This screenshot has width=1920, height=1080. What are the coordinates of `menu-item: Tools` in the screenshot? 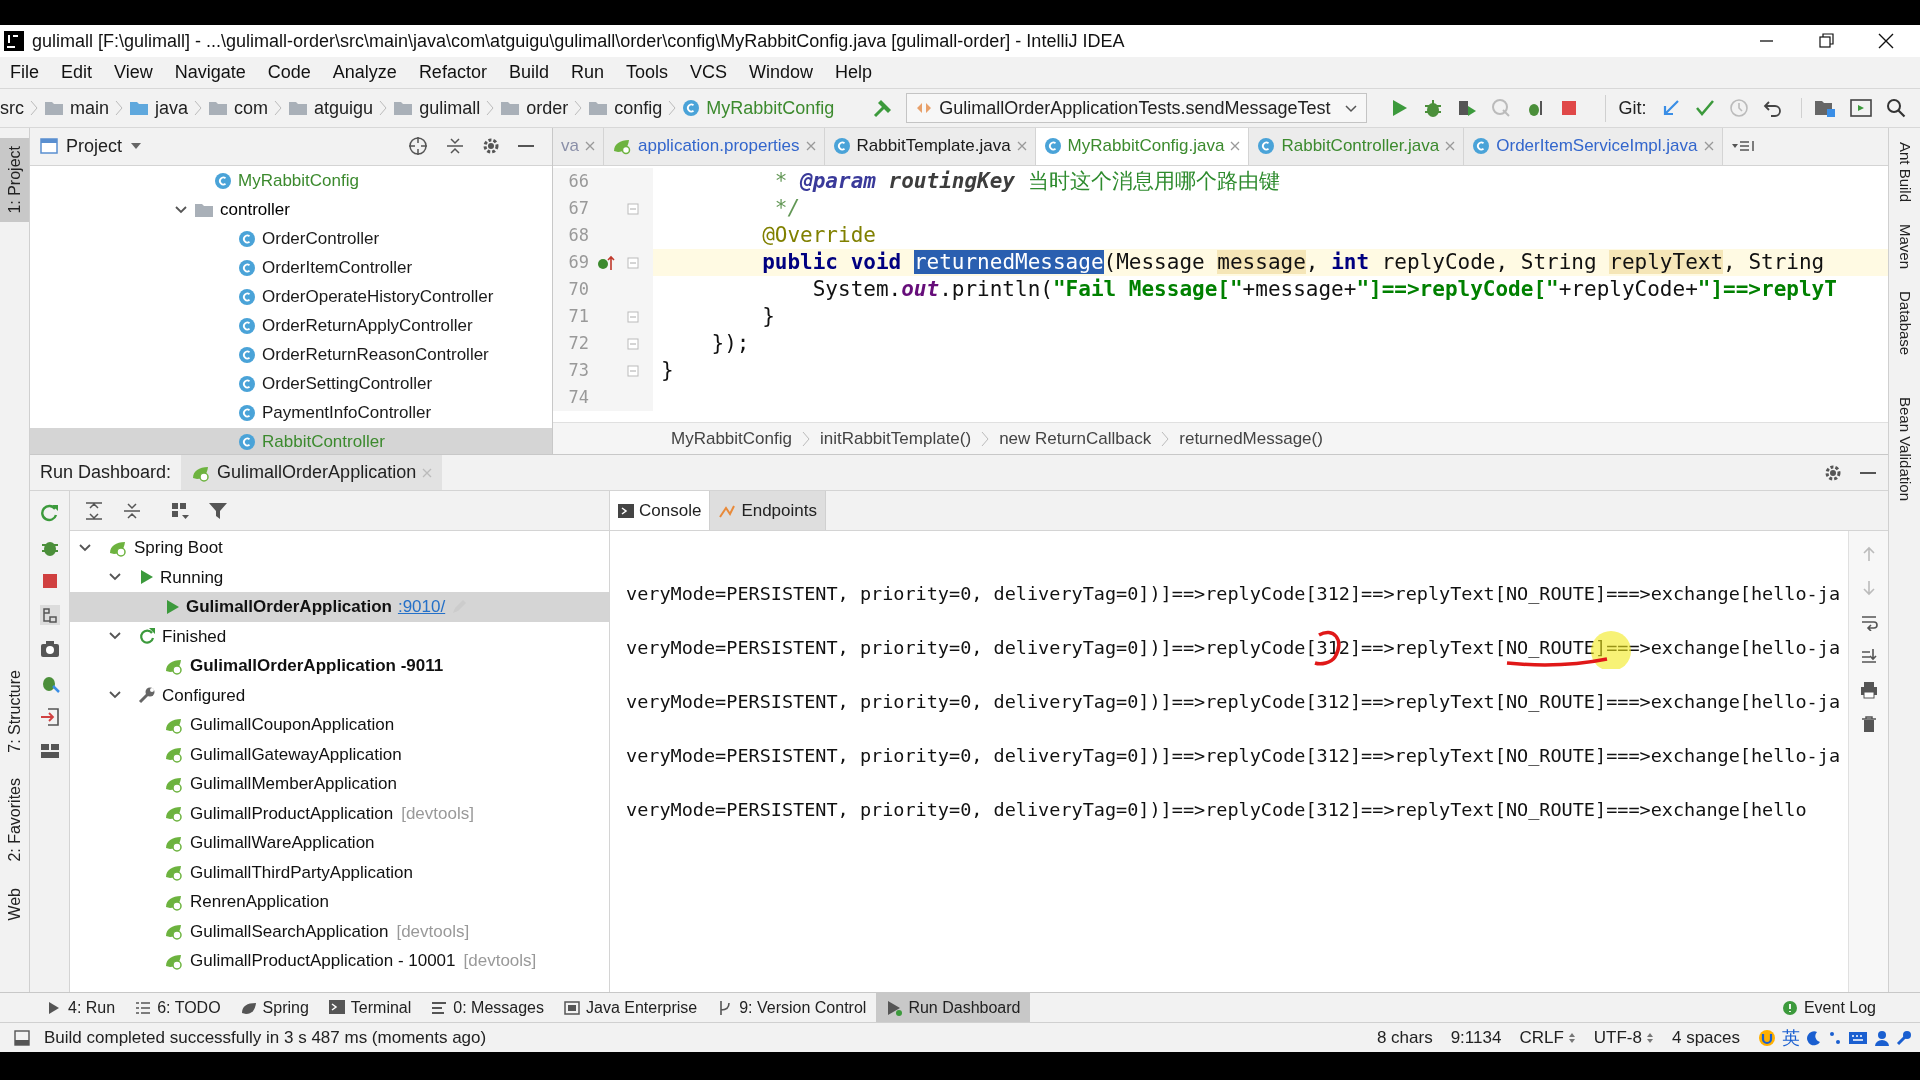 It's located at (646, 72).